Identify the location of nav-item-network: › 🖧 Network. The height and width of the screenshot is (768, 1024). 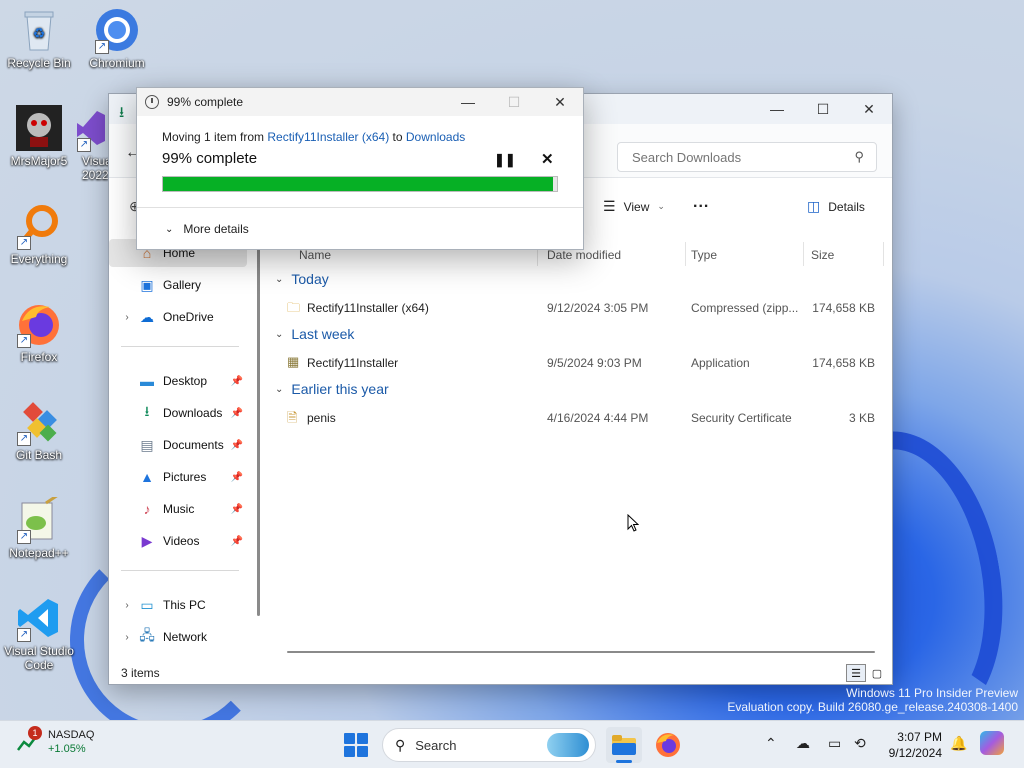
(178, 637).